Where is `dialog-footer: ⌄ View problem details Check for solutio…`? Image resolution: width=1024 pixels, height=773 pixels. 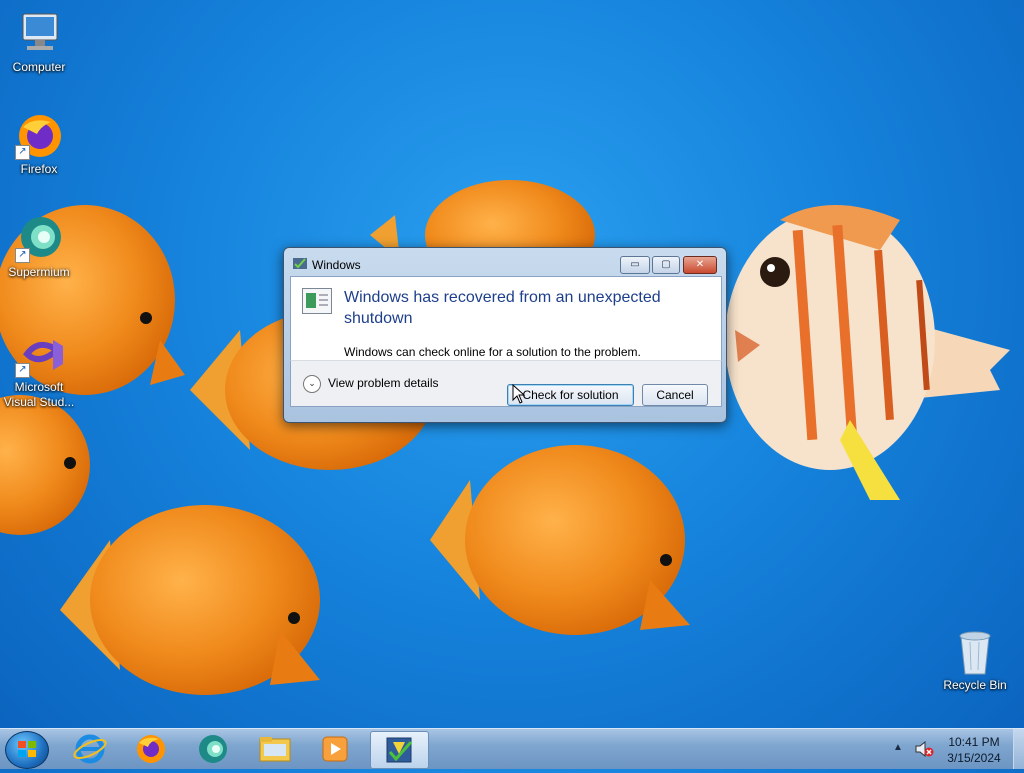 dialog-footer: ⌄ View problem details Check for solutio… is located at coordinates (506, 383).